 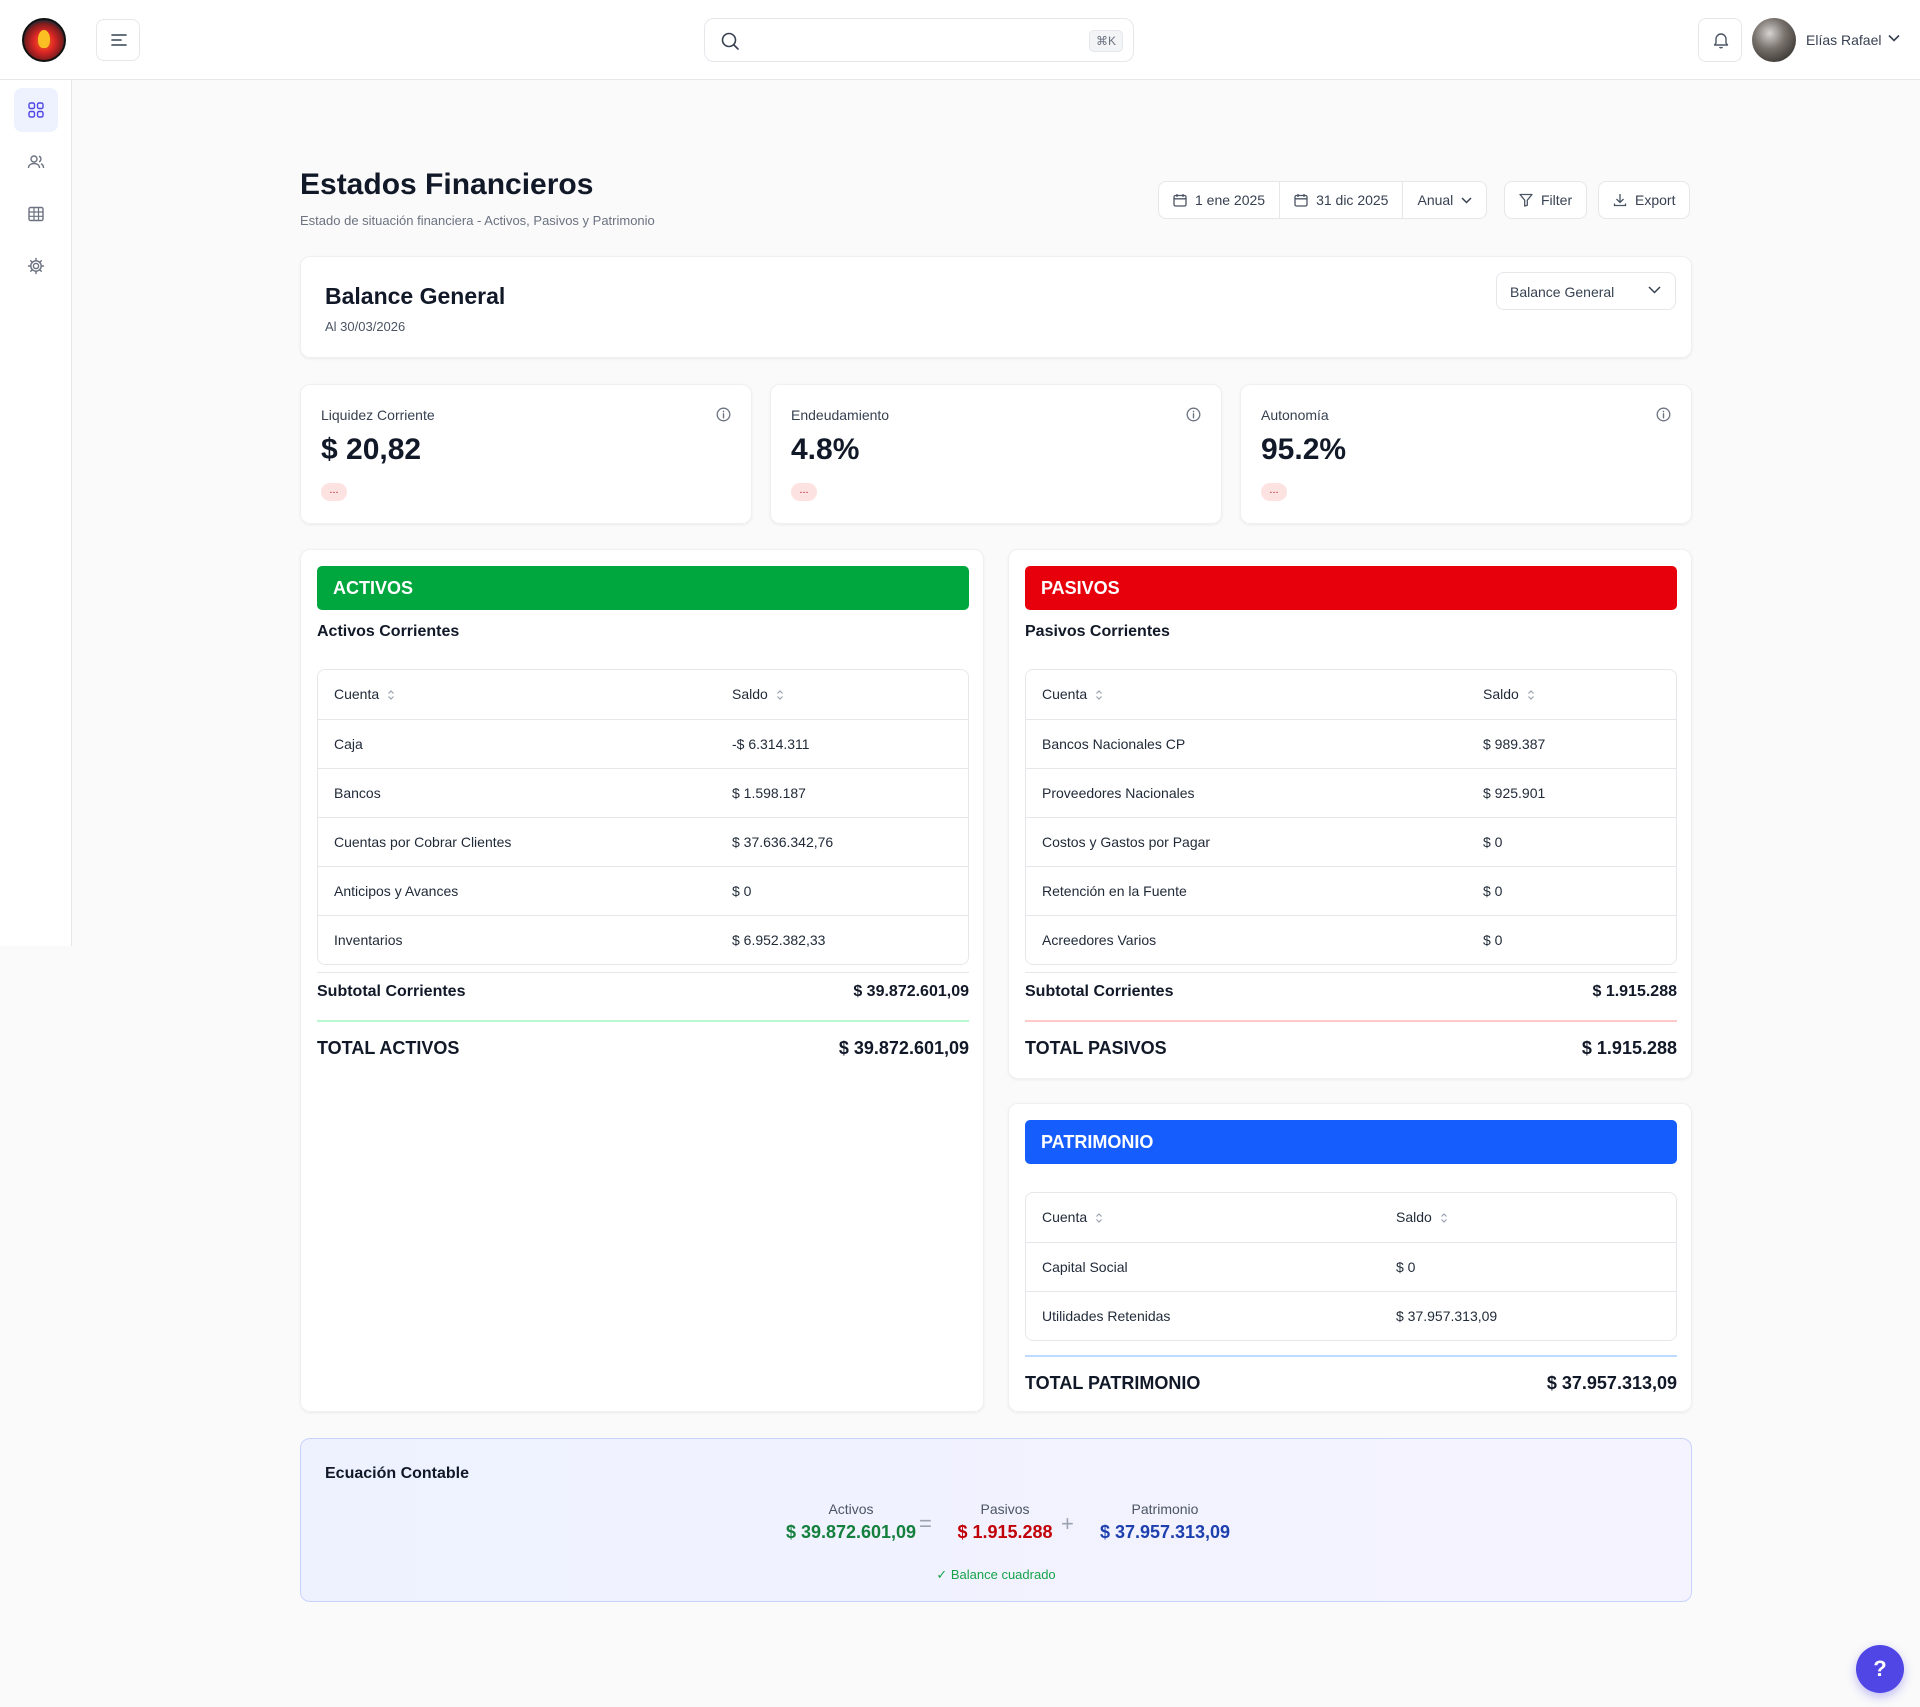 I want to click on avatar, so click(x=1774, y=40).